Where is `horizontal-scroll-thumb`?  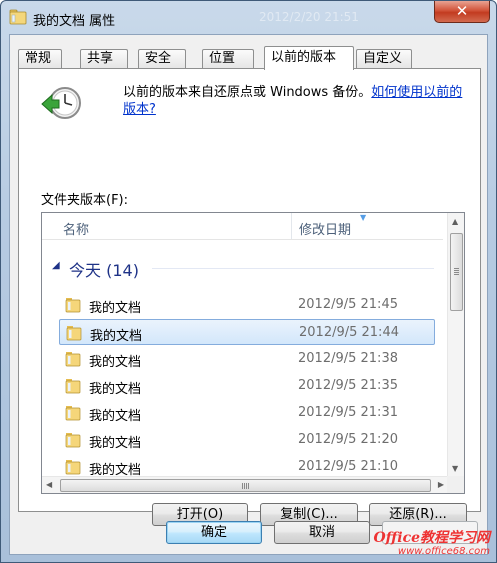 horizontal-scroll-thumb is located at coordinates (245, 485).